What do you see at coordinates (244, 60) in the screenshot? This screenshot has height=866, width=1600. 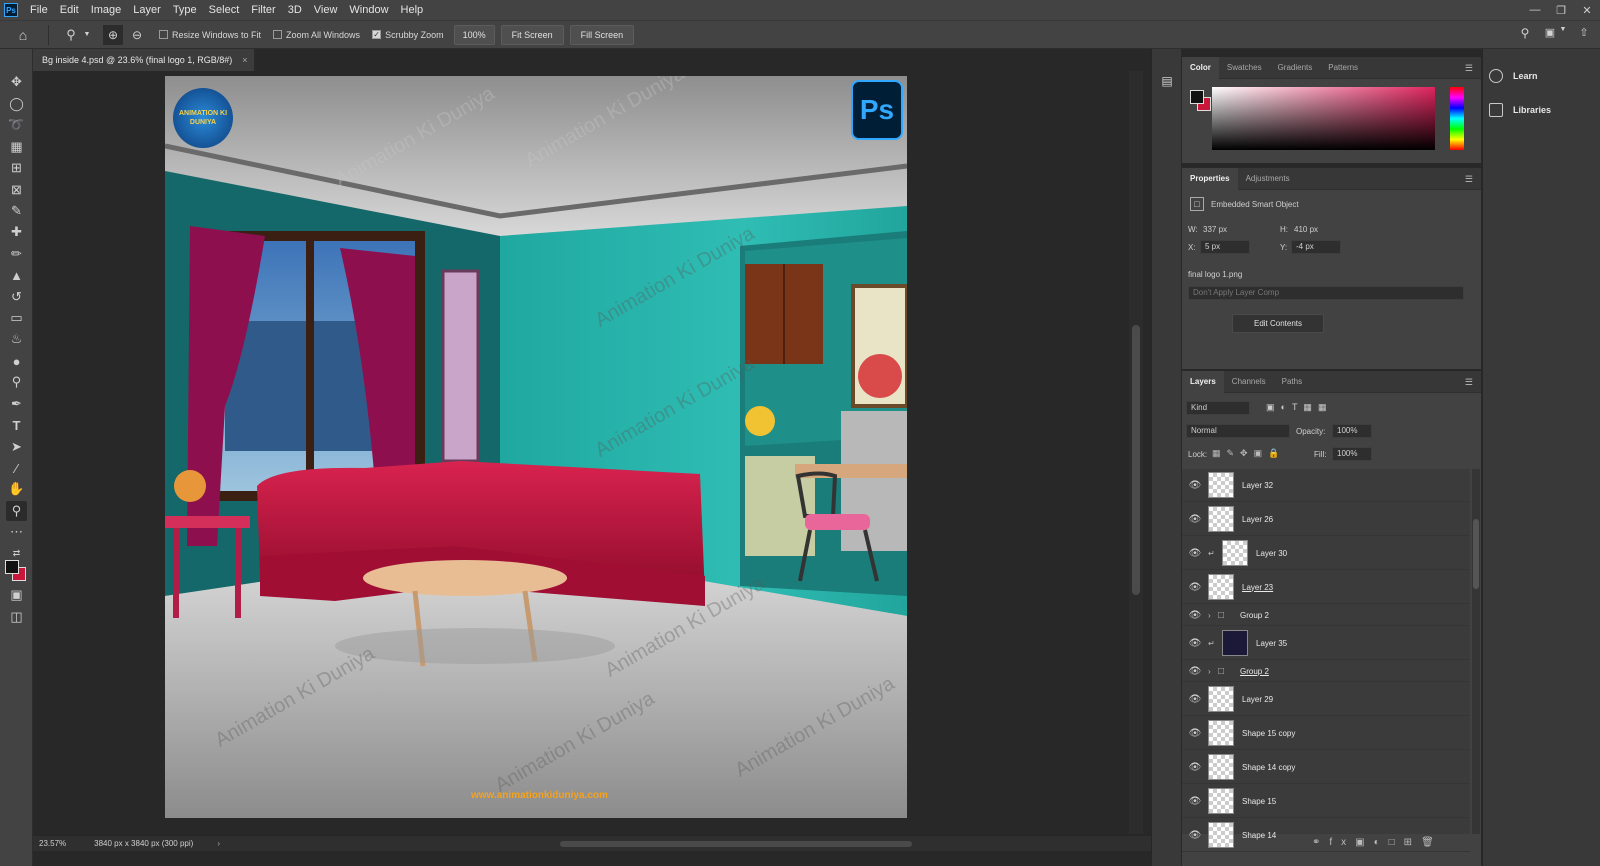 I see `close-tab-icon: ×` at bounding box center [244, 60].